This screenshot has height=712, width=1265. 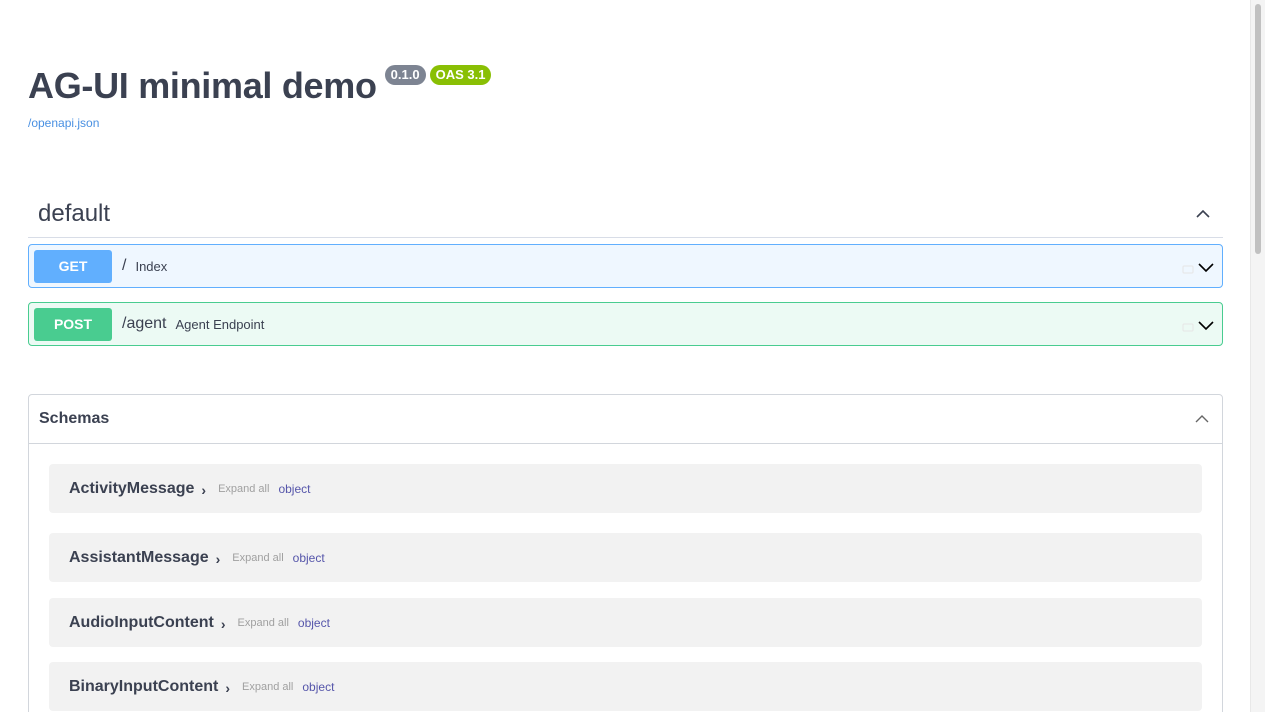 I want to click on method-badge-post: POST, so click(x=73, y=324).